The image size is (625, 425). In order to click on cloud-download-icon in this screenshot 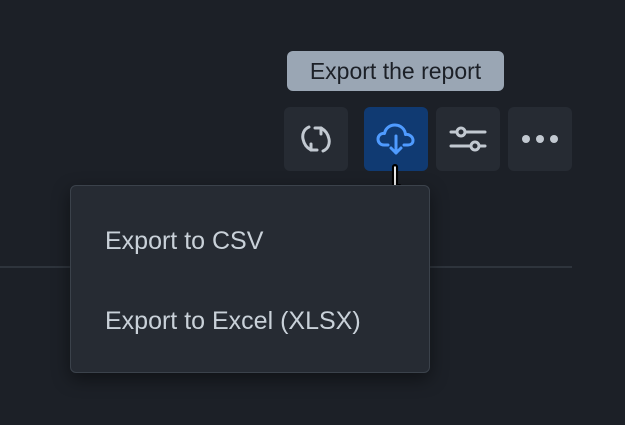, I will do `click(396, 139)`.